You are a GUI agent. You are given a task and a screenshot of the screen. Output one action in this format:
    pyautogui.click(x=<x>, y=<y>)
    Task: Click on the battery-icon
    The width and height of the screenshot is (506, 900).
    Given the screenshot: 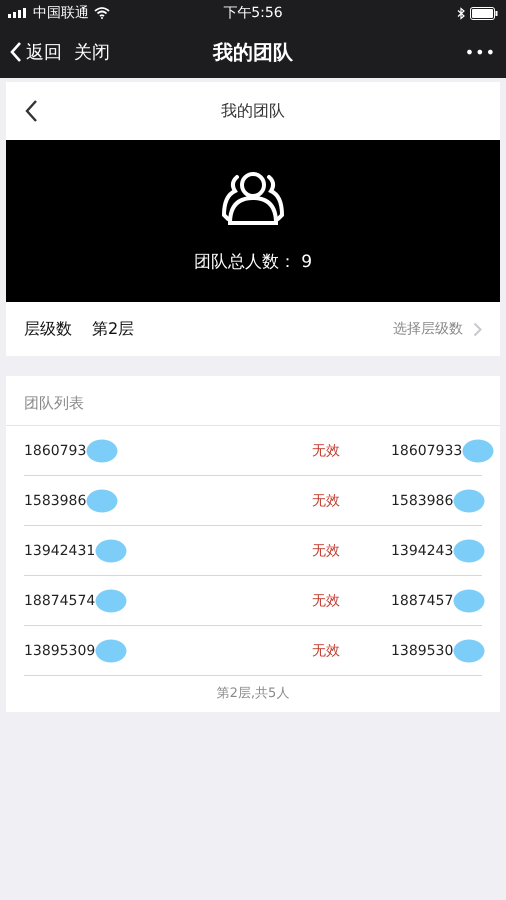 What is the action you would take?
    pyautogui.click(x=484, y=13)
    